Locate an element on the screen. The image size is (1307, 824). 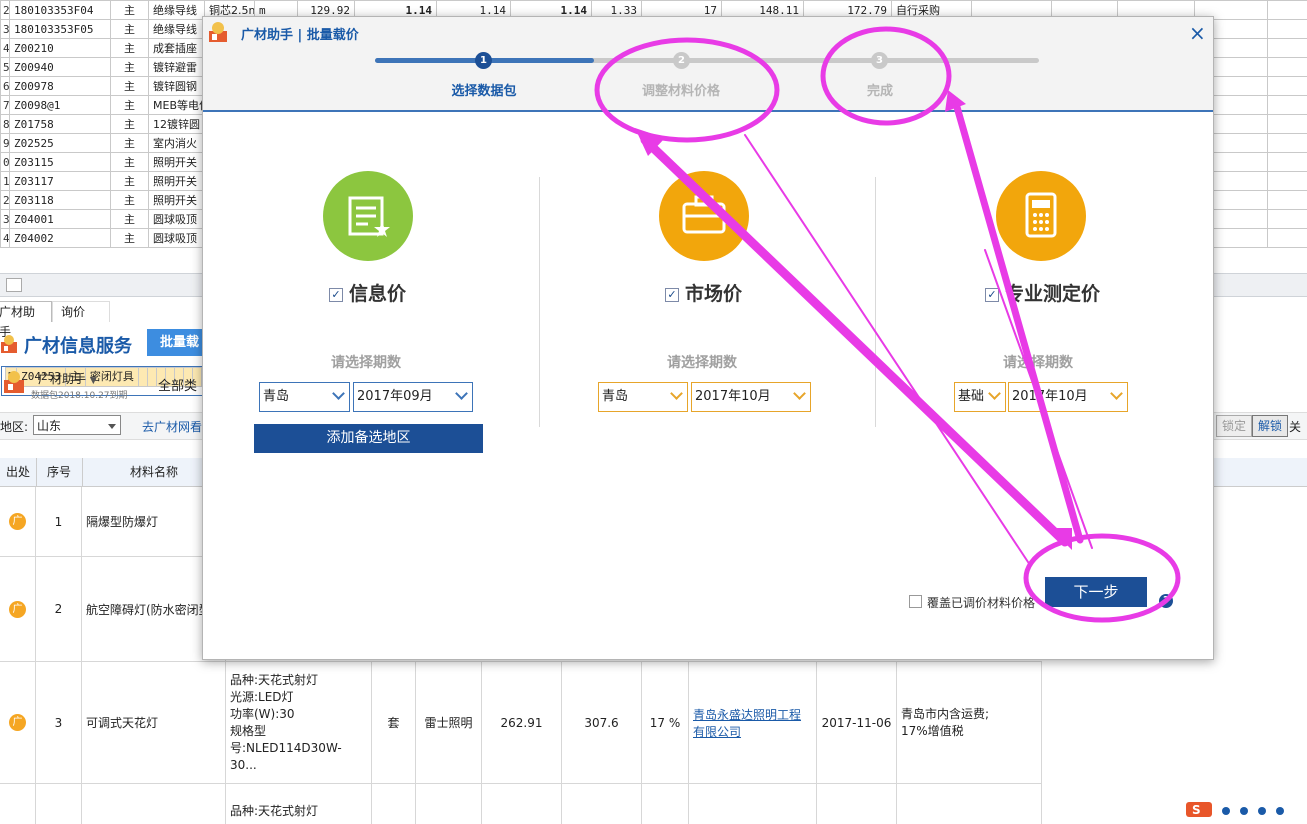
step-1-dot: 1 is located at coordinates (483, 60).